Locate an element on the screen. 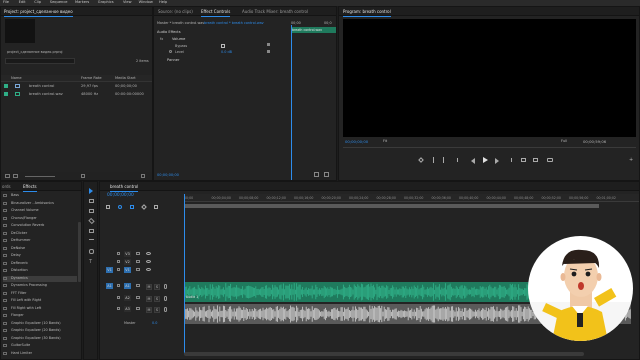  timeline-settings-icon is located at coordinates (156, 207).